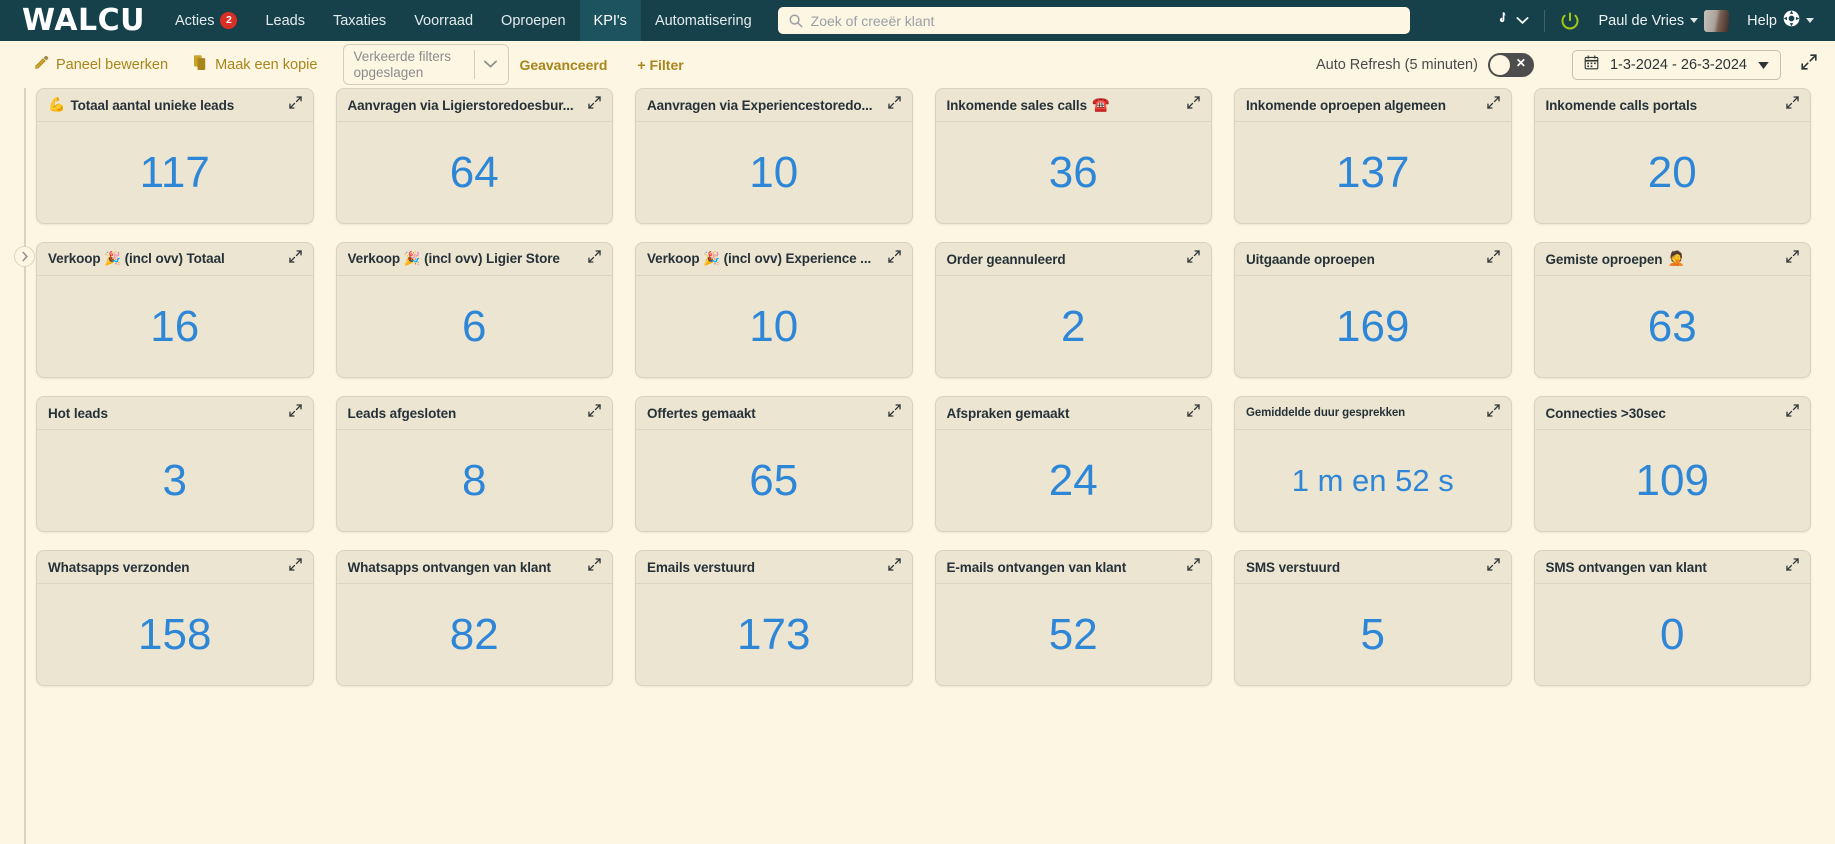 Image resolution: width=1835 pixels, height=844 pixels. What do you see at coordinates (80, 20) in the screenshot?
I see `walcu-logo: WALCU` at bounding box center [80, 20].